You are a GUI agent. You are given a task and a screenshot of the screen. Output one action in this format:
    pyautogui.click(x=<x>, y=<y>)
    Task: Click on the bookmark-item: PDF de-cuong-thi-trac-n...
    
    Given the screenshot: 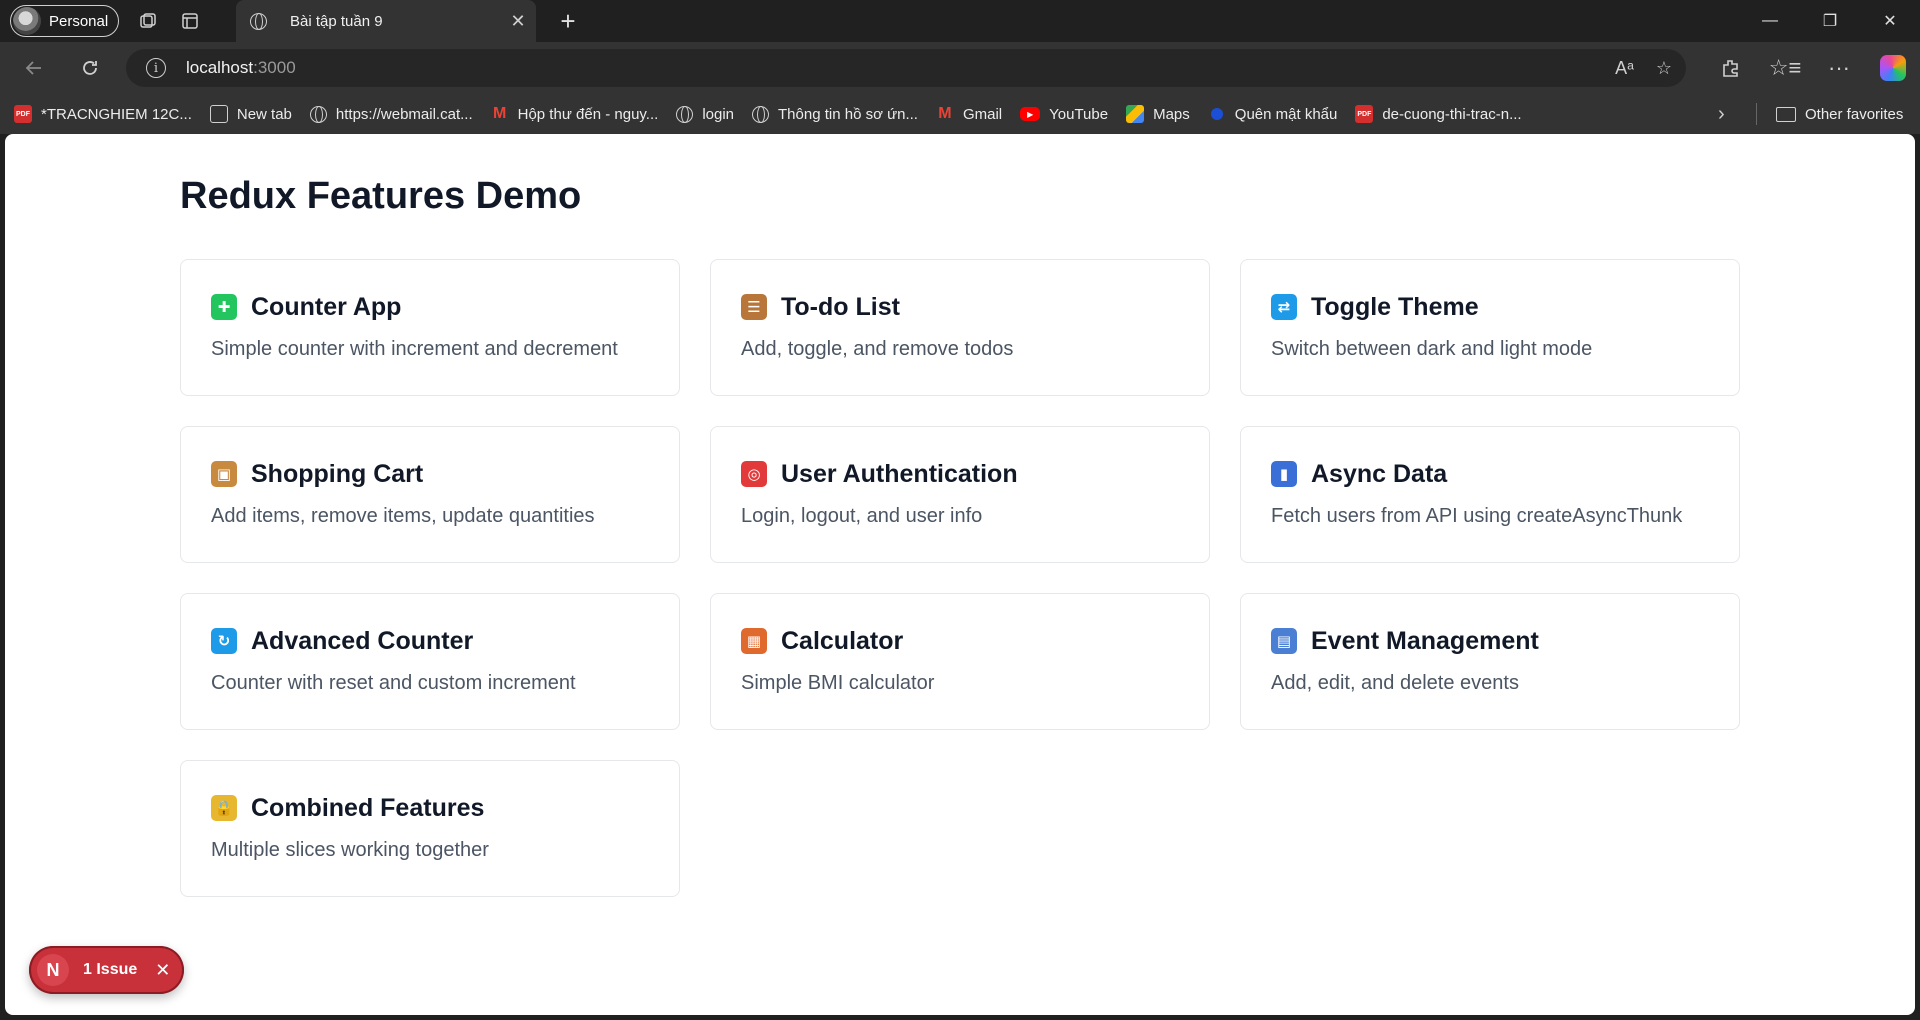 What is the action you would take?
    pyautogui.click(x=1438, y=114)
    